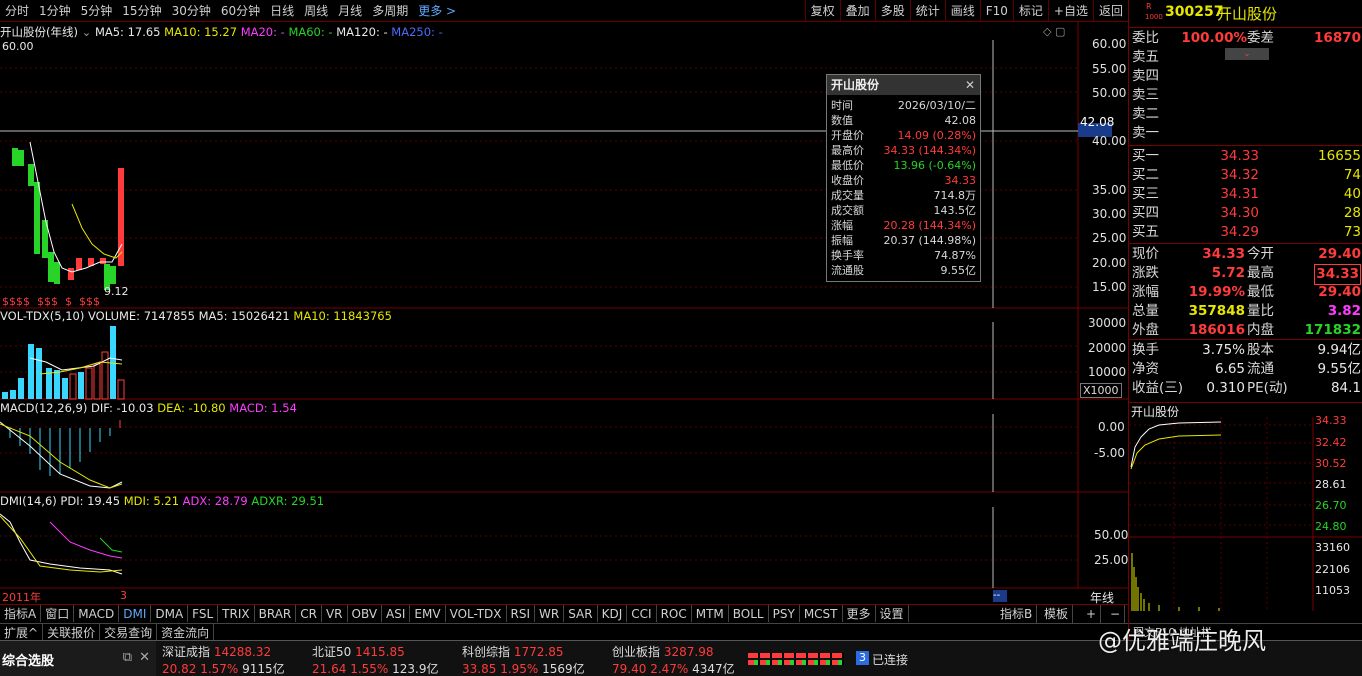 This screenshot has width=1362, height=676. Describe the element at coordinates (1331, 484) in the screenshot. I see `mini-axis: 28.61` at that location.